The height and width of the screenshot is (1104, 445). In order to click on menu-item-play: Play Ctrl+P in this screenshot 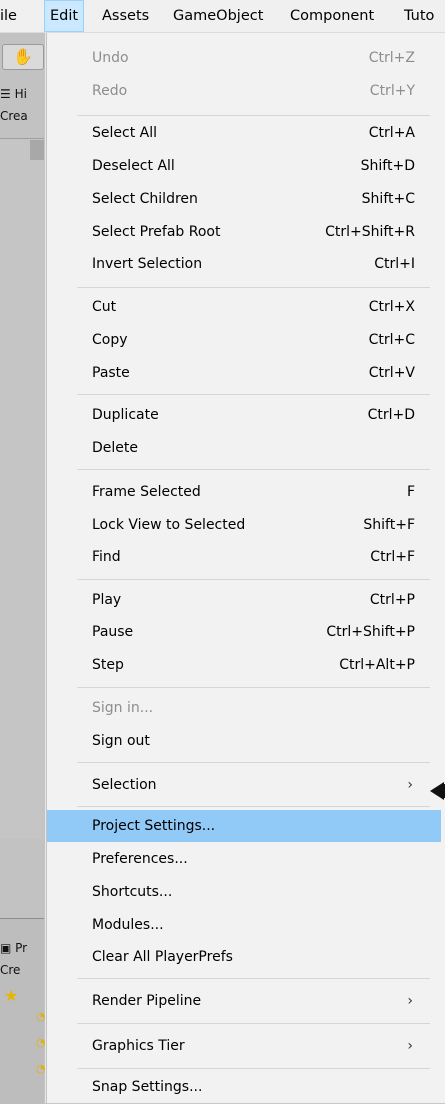, I will do `click(233, 600)`.